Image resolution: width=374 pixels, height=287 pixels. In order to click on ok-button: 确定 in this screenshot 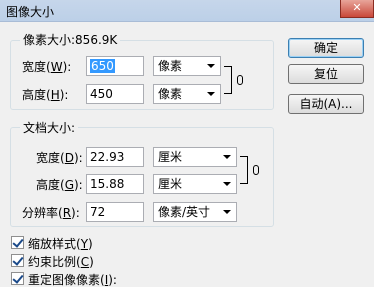, I will do `click(326, 48)`.